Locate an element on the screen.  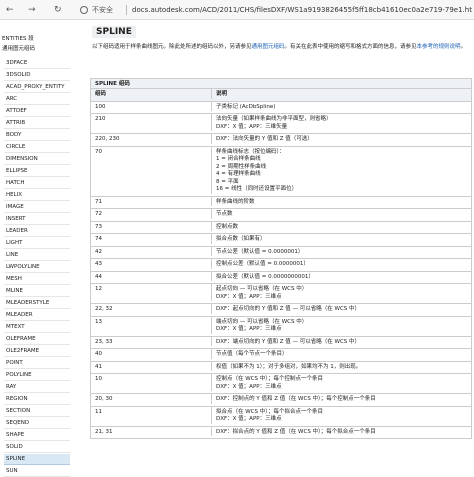
sidebar-item-insert: INSERT is located at coordinates (37, 219).